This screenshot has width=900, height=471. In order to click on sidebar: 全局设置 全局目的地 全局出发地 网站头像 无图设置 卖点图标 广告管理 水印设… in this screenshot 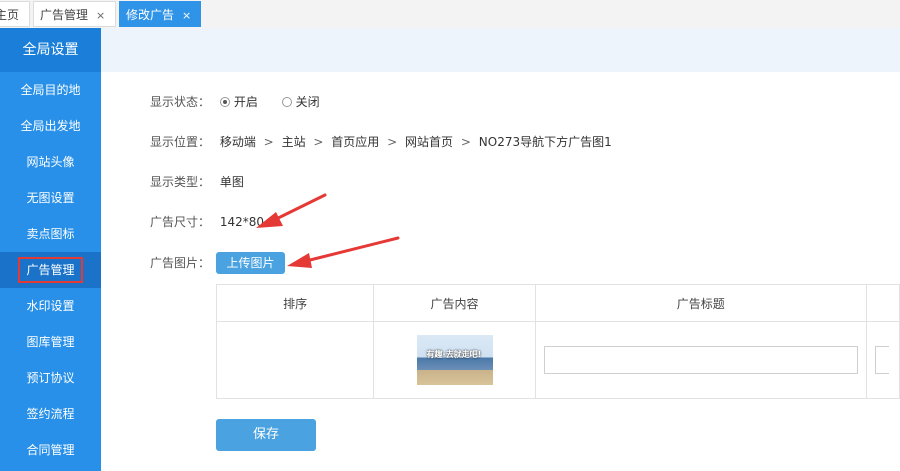, I will do `click(50, 249)`.